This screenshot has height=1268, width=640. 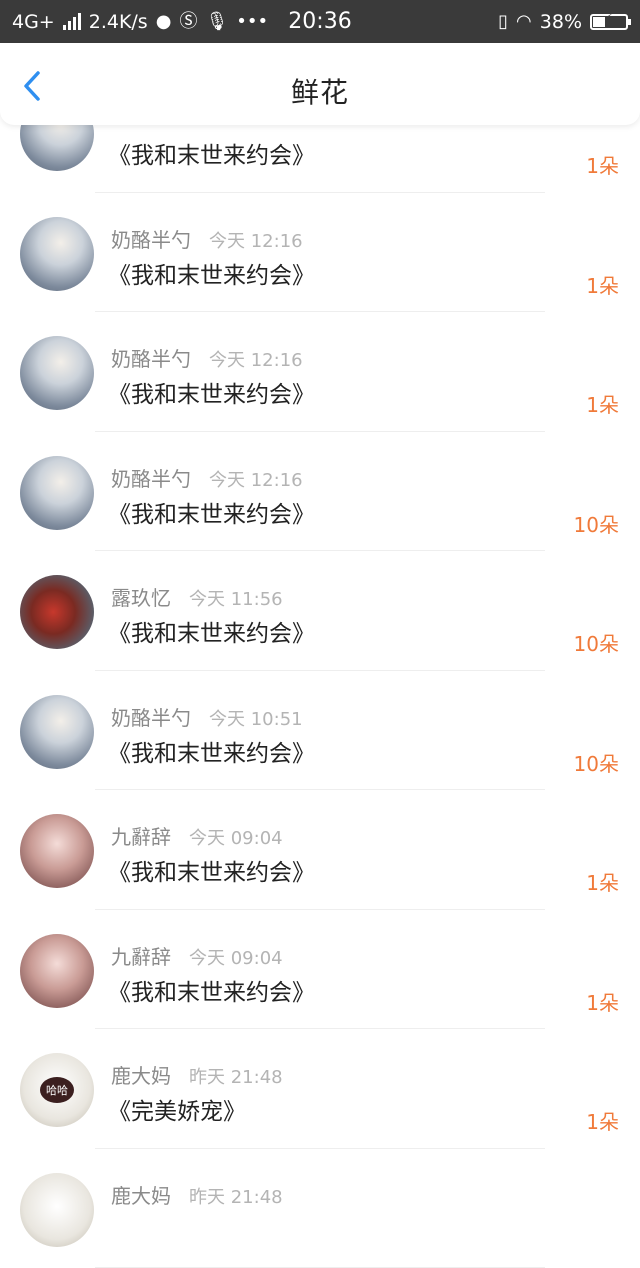 I want to click on battery-icon: ⚡, so click(x=609, y=22).